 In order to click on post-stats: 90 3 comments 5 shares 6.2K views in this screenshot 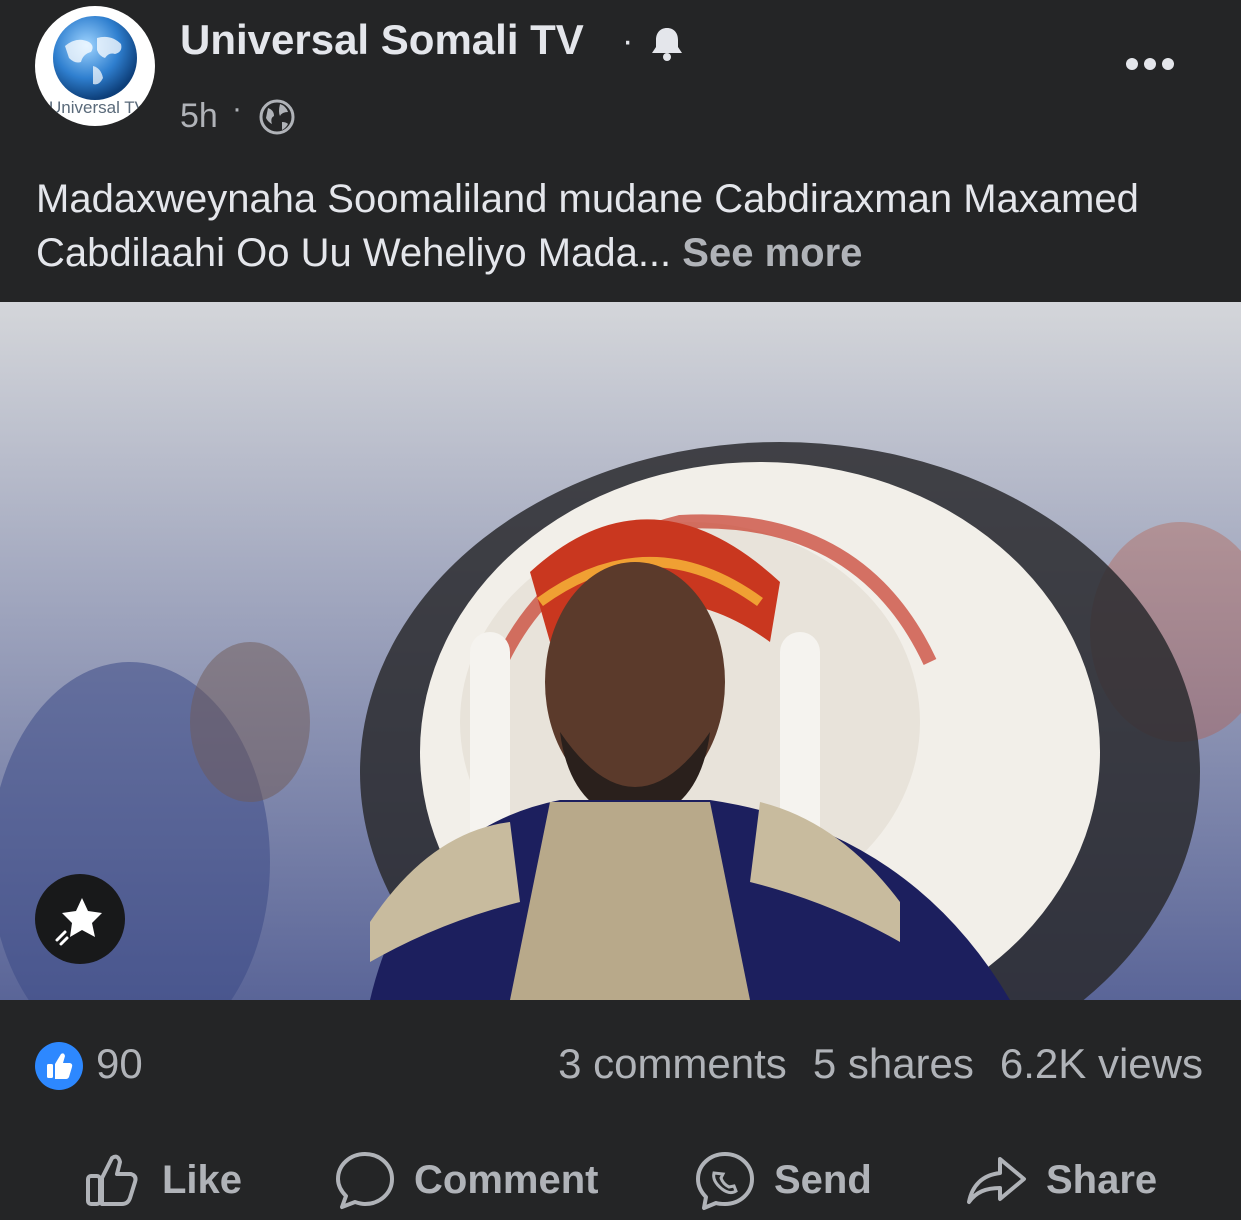, I will do `click(620, 1065)`.